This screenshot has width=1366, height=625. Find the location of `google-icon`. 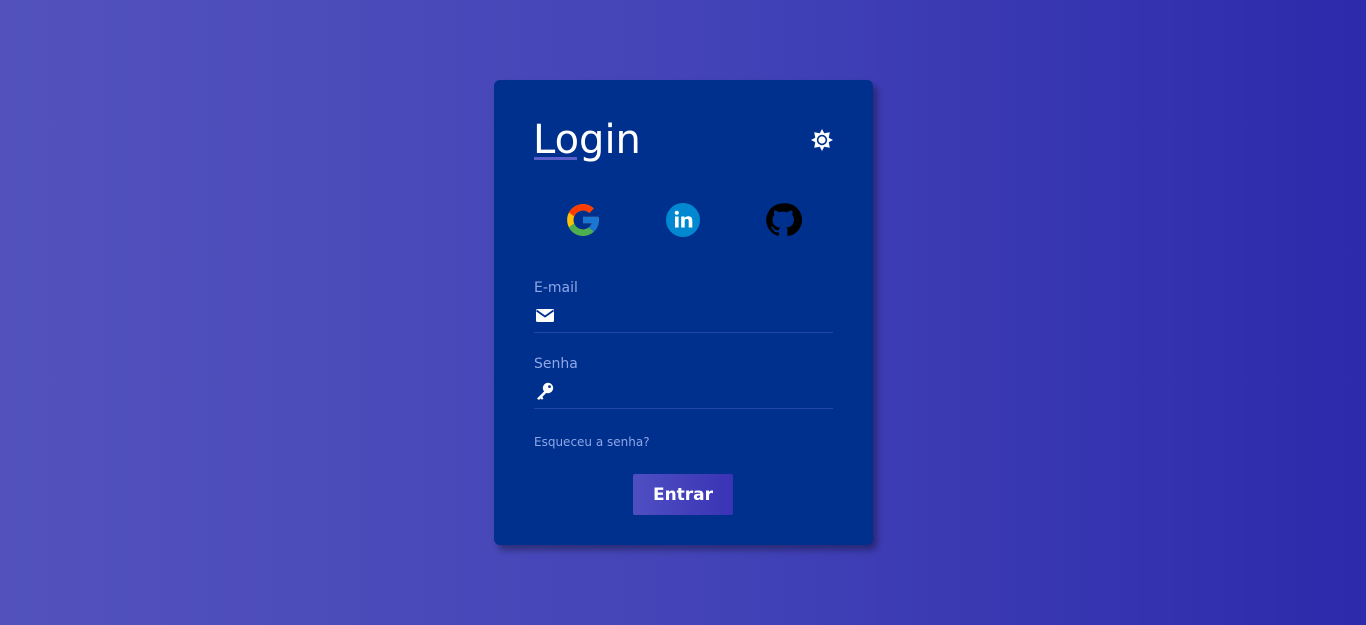

google-icon is located at coordinates (583, 220).